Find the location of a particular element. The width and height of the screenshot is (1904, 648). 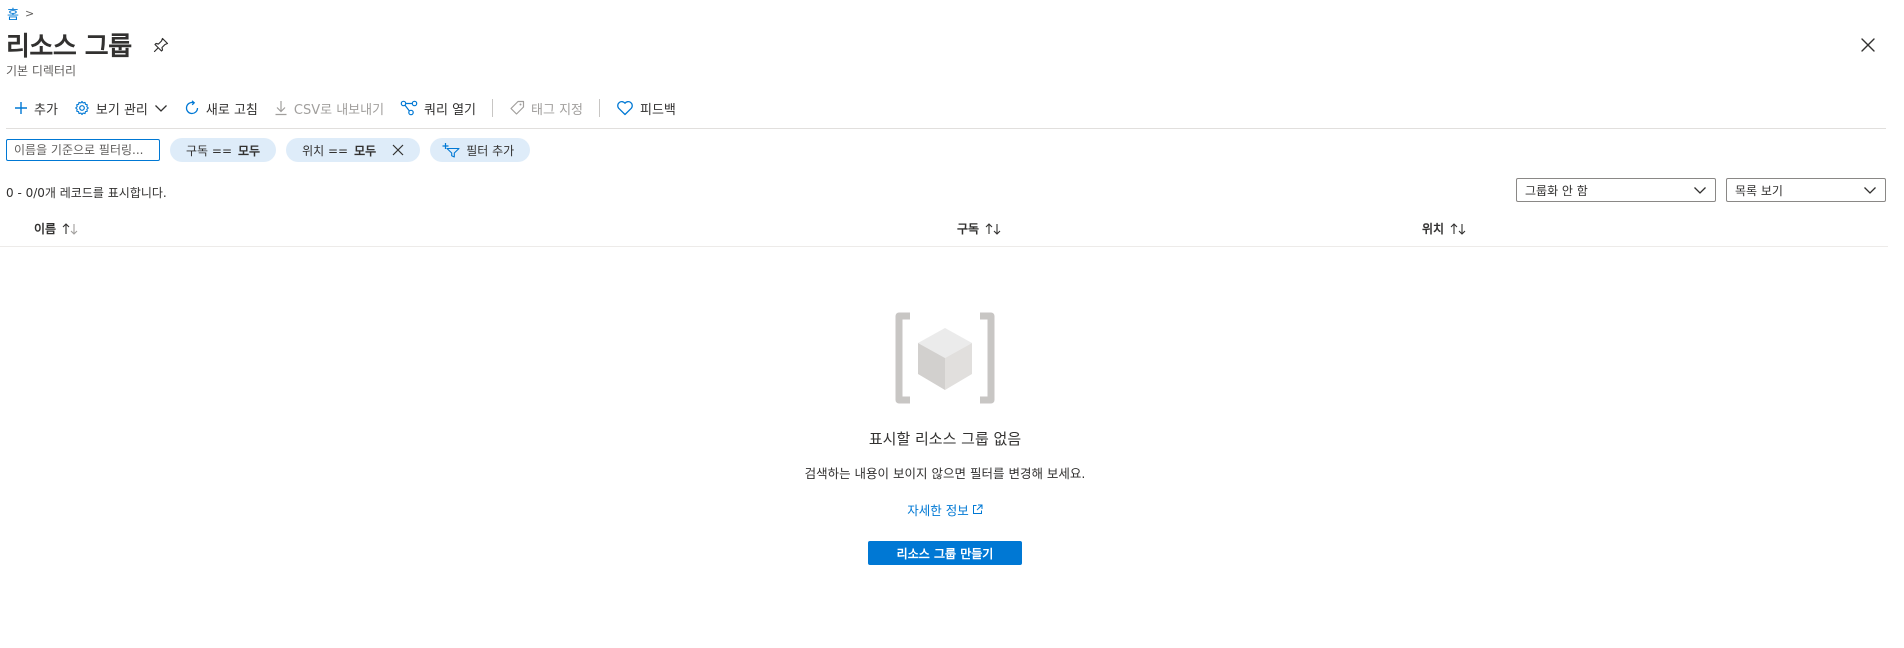

assign-tags-label: 태그 지정 is located at coordinates (557, 110).